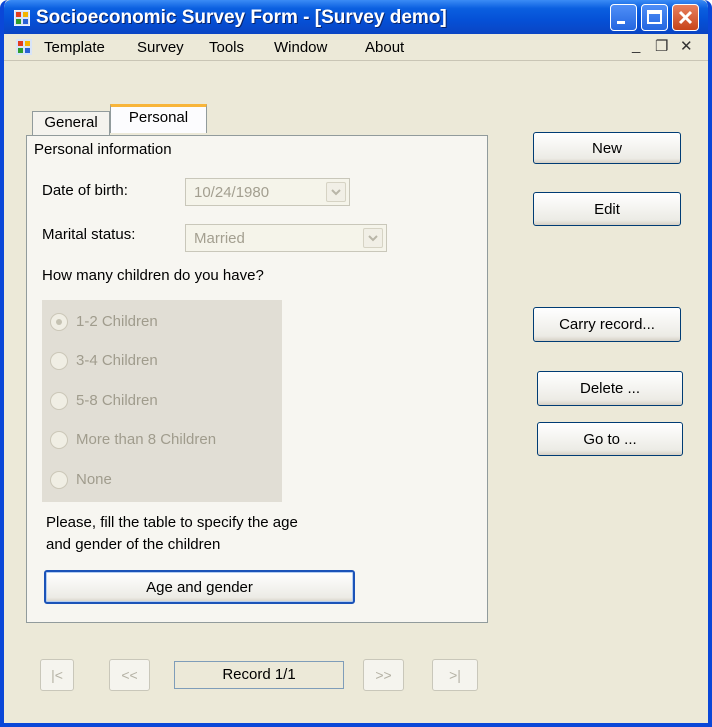  I want to click on maximize-icon, so click(654, 17).